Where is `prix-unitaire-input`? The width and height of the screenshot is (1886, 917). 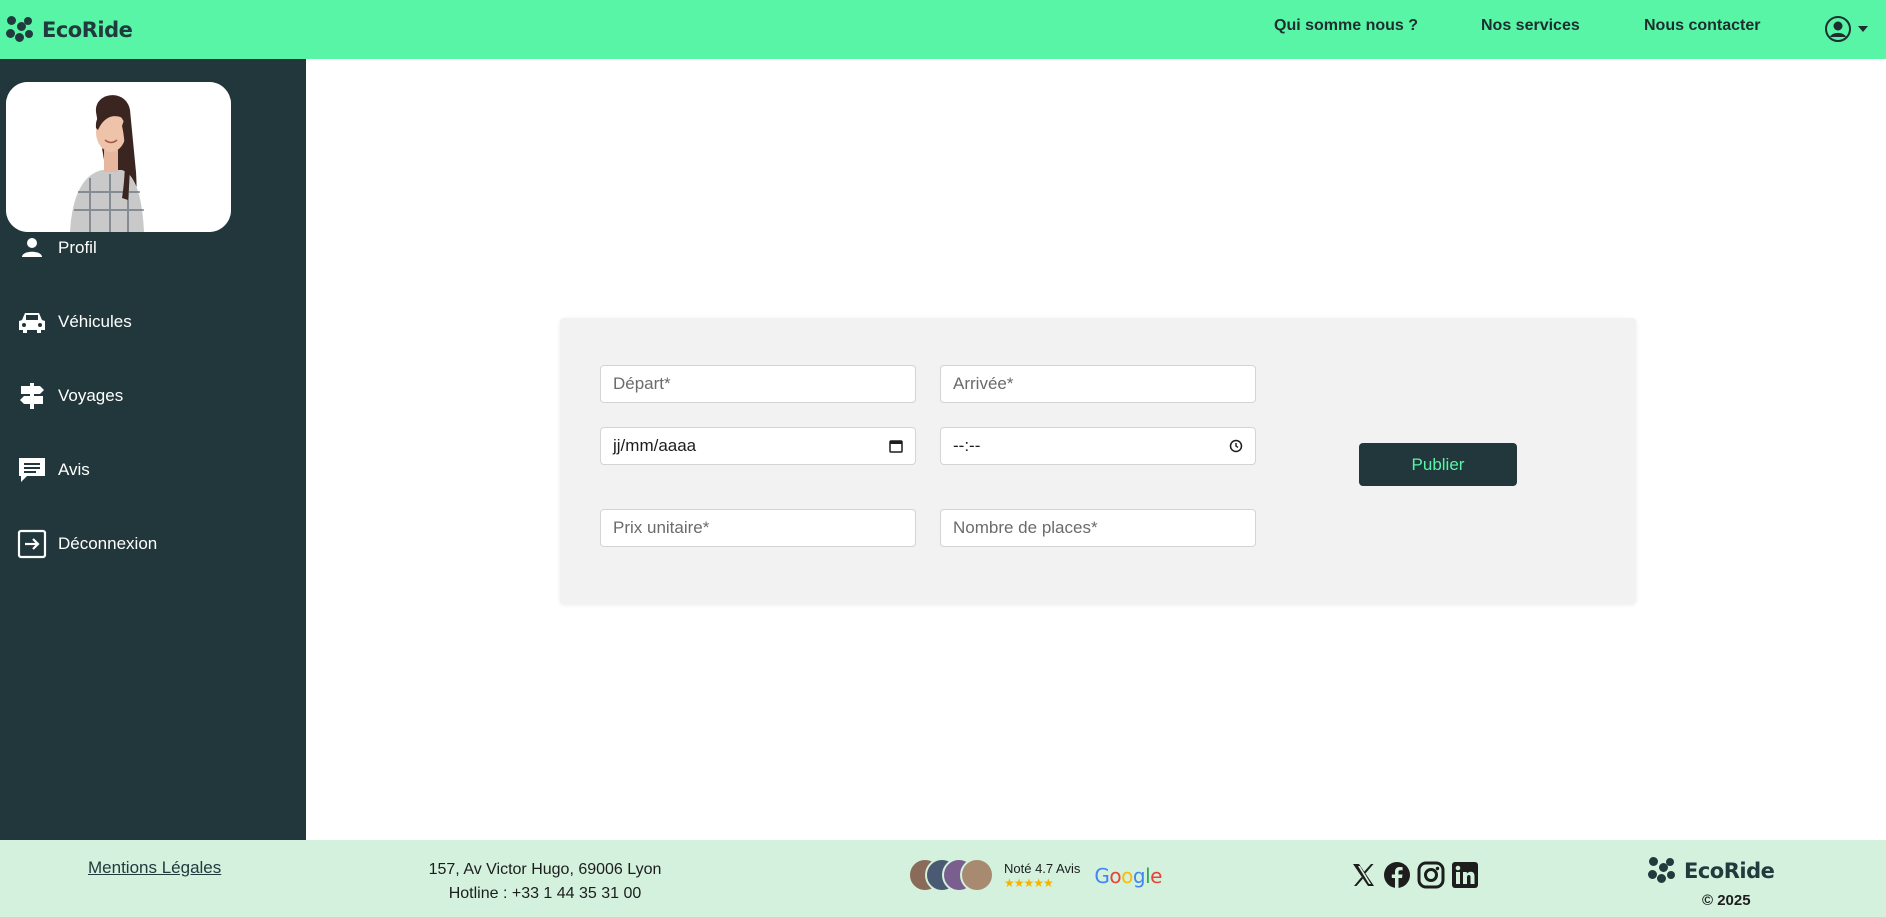
prix-unitaire-input is located at coordinates (758, 528).